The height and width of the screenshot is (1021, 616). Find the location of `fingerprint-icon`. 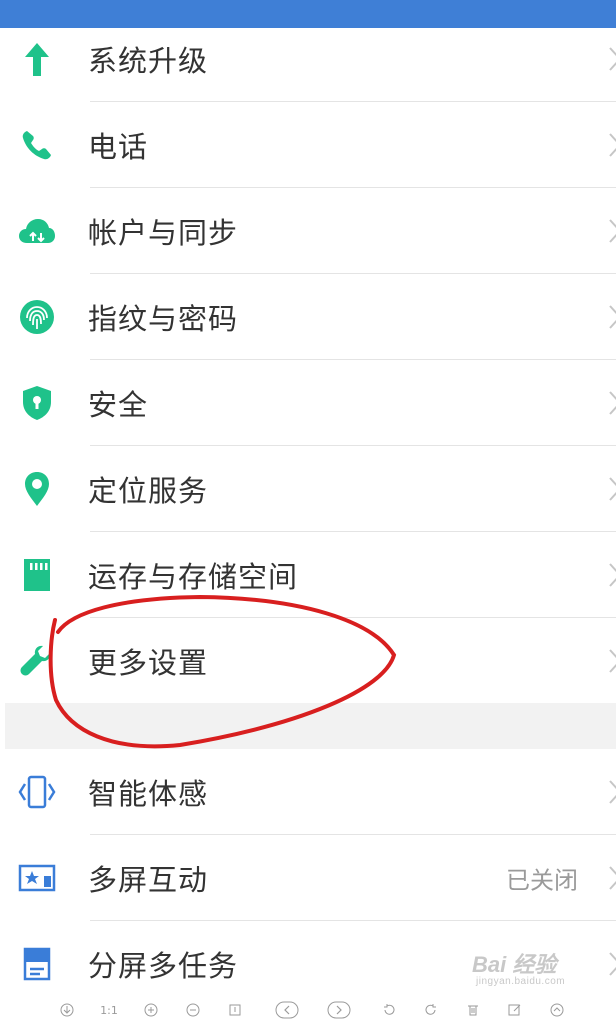

fingerprint-icon is located at coordinates (37, 317).